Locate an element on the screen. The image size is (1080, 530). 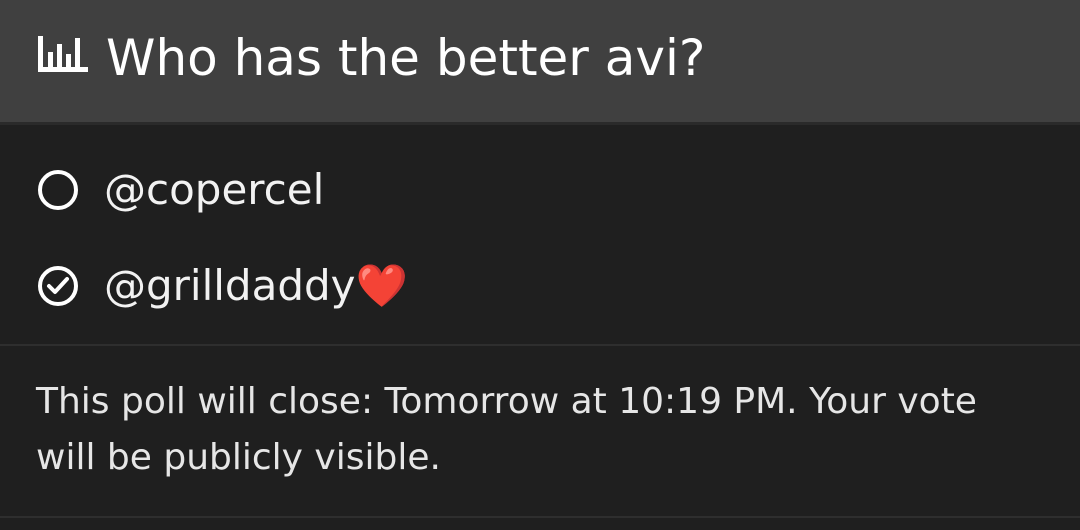
poll-title: Who has the better avi? is located at coordinates (406, 58).